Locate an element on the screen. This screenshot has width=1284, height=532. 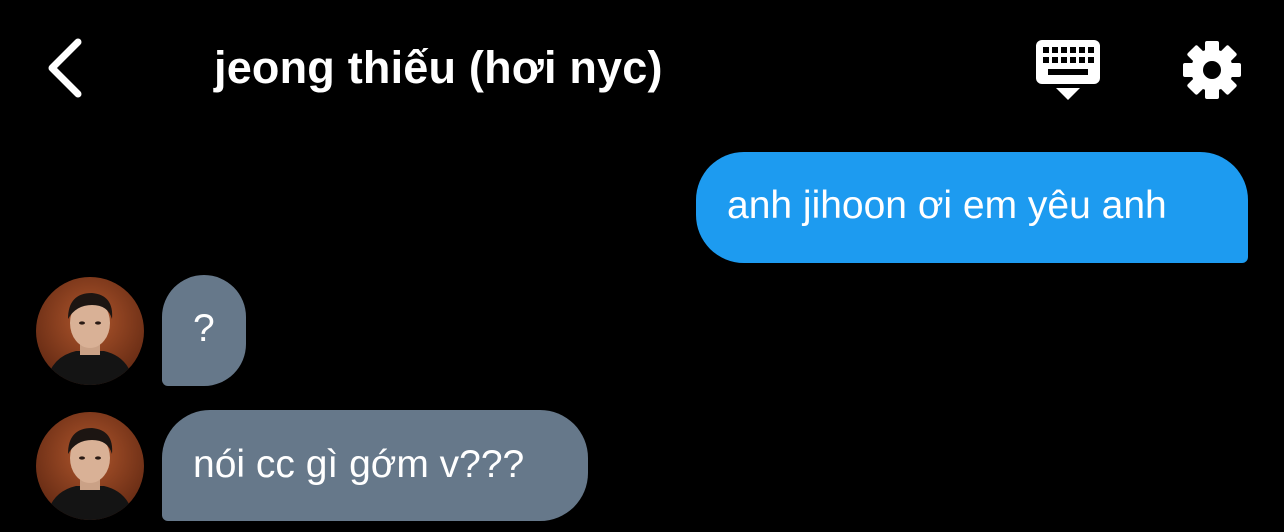
message-bubble-received: nói cc gì gớm v??? is located at coordinates (375, 465).